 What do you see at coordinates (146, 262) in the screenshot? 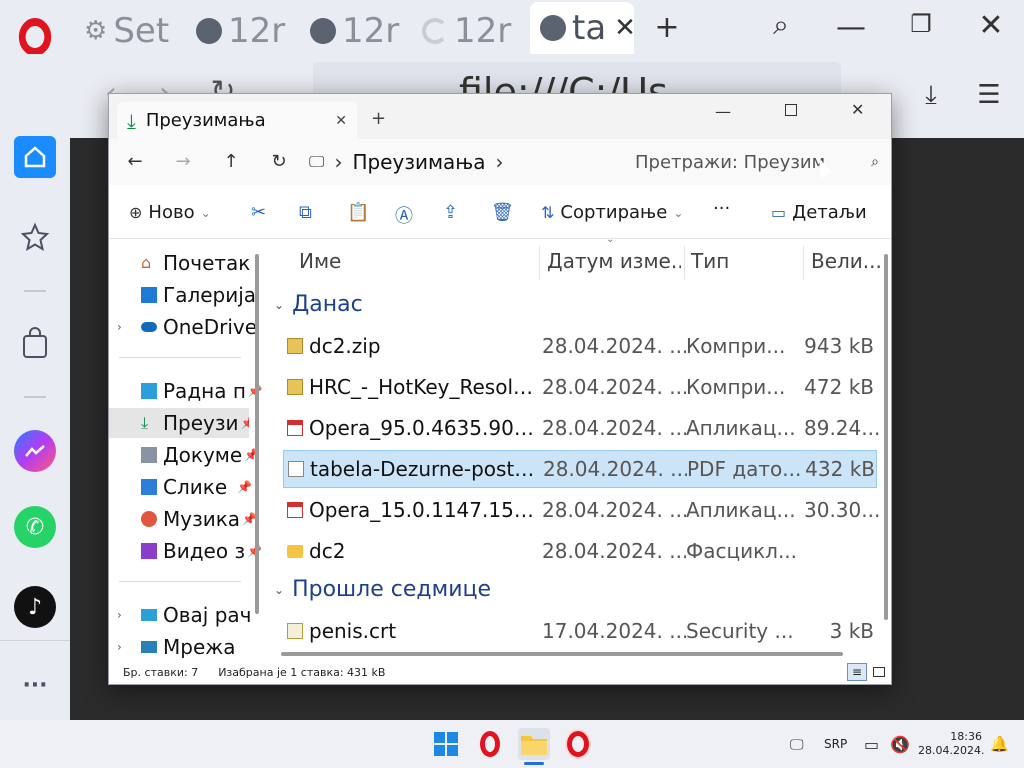
I see `home-icon: ⌂` at bounding box center [146, 262].